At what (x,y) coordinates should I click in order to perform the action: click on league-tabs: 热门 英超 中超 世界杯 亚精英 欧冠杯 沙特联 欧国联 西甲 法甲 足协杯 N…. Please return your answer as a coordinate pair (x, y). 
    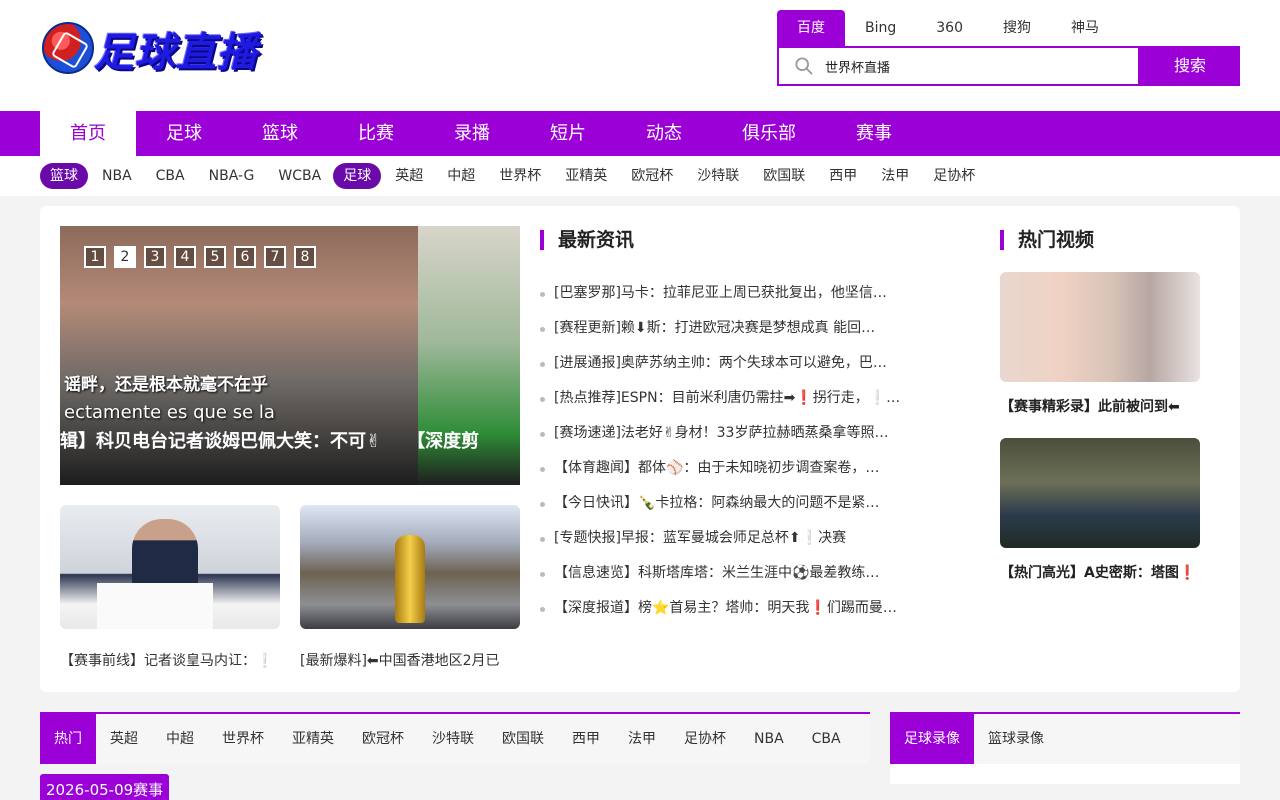
    Looking at the image, I should click on (455, 738).